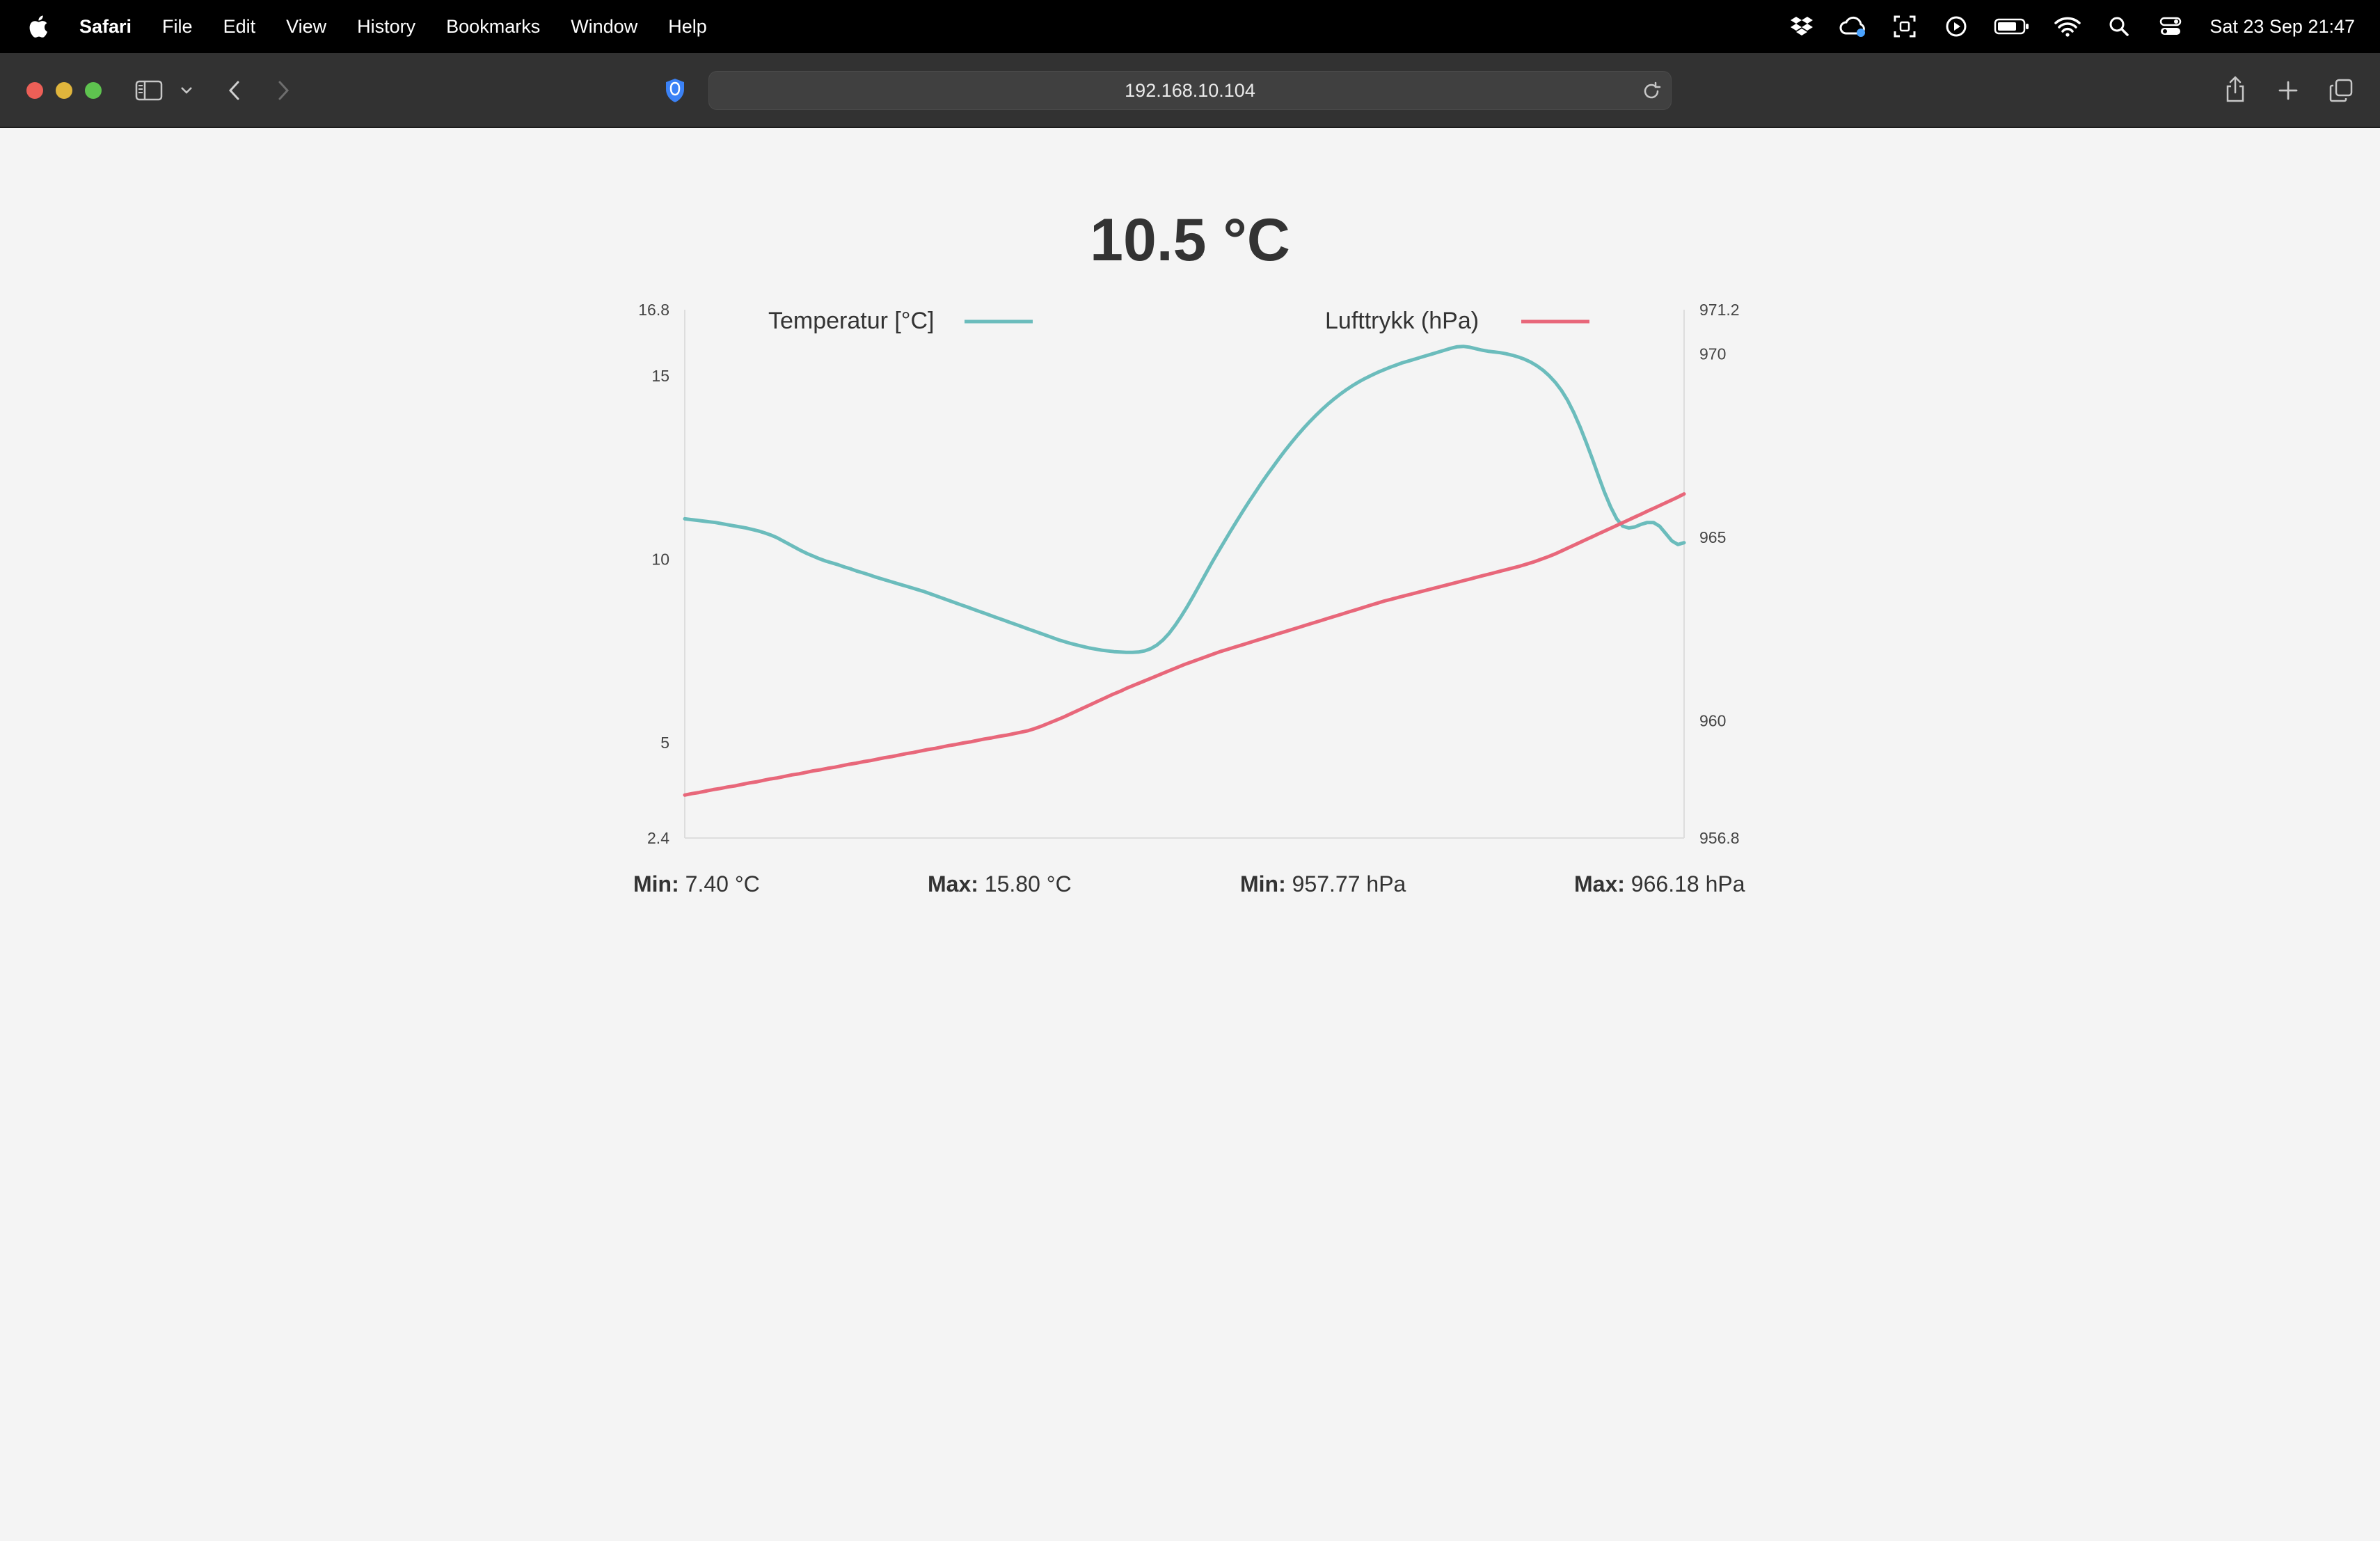 This screenshot has height=1541, width=2380. Describe the element at coordinates (1712, 537) in the screenshot. I see `right-tick-label: 965` at that location.